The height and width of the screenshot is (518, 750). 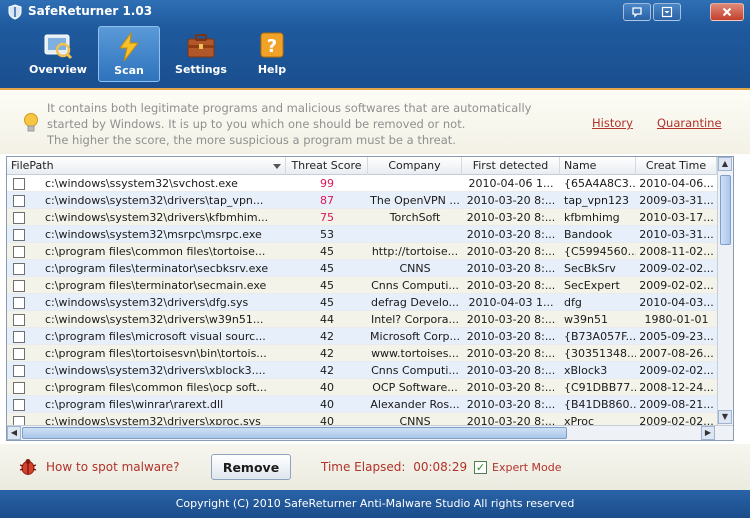 I want to click on close-button, so click(x=727, y=12).